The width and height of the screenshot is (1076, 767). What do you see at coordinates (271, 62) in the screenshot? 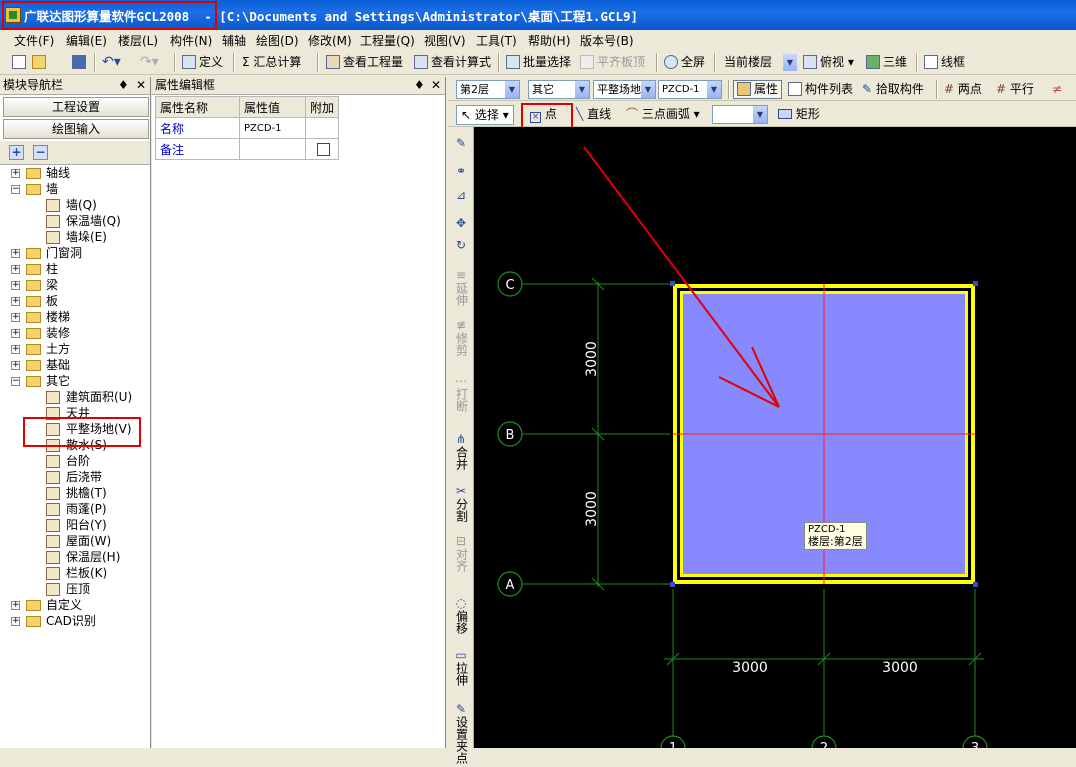
I see `sum-calc-button: Σ 汇总计算` at bounding box center [271, 62].